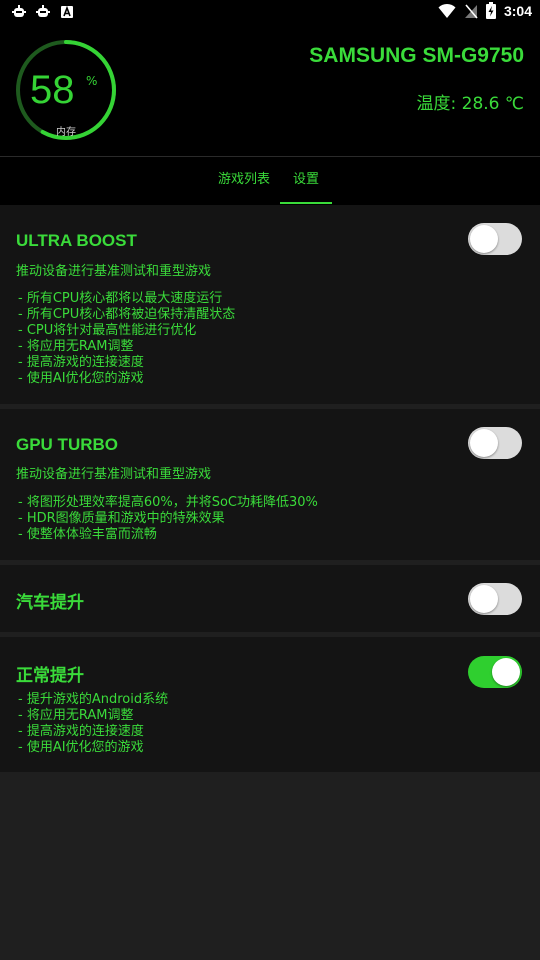 This screenshot has width=540, height=960. Describe the element at coordinates (114, 271) in the screenshot. I see `ultra-boost-subtitle: 推动设备进行基准测试和重型游戏` at that location.